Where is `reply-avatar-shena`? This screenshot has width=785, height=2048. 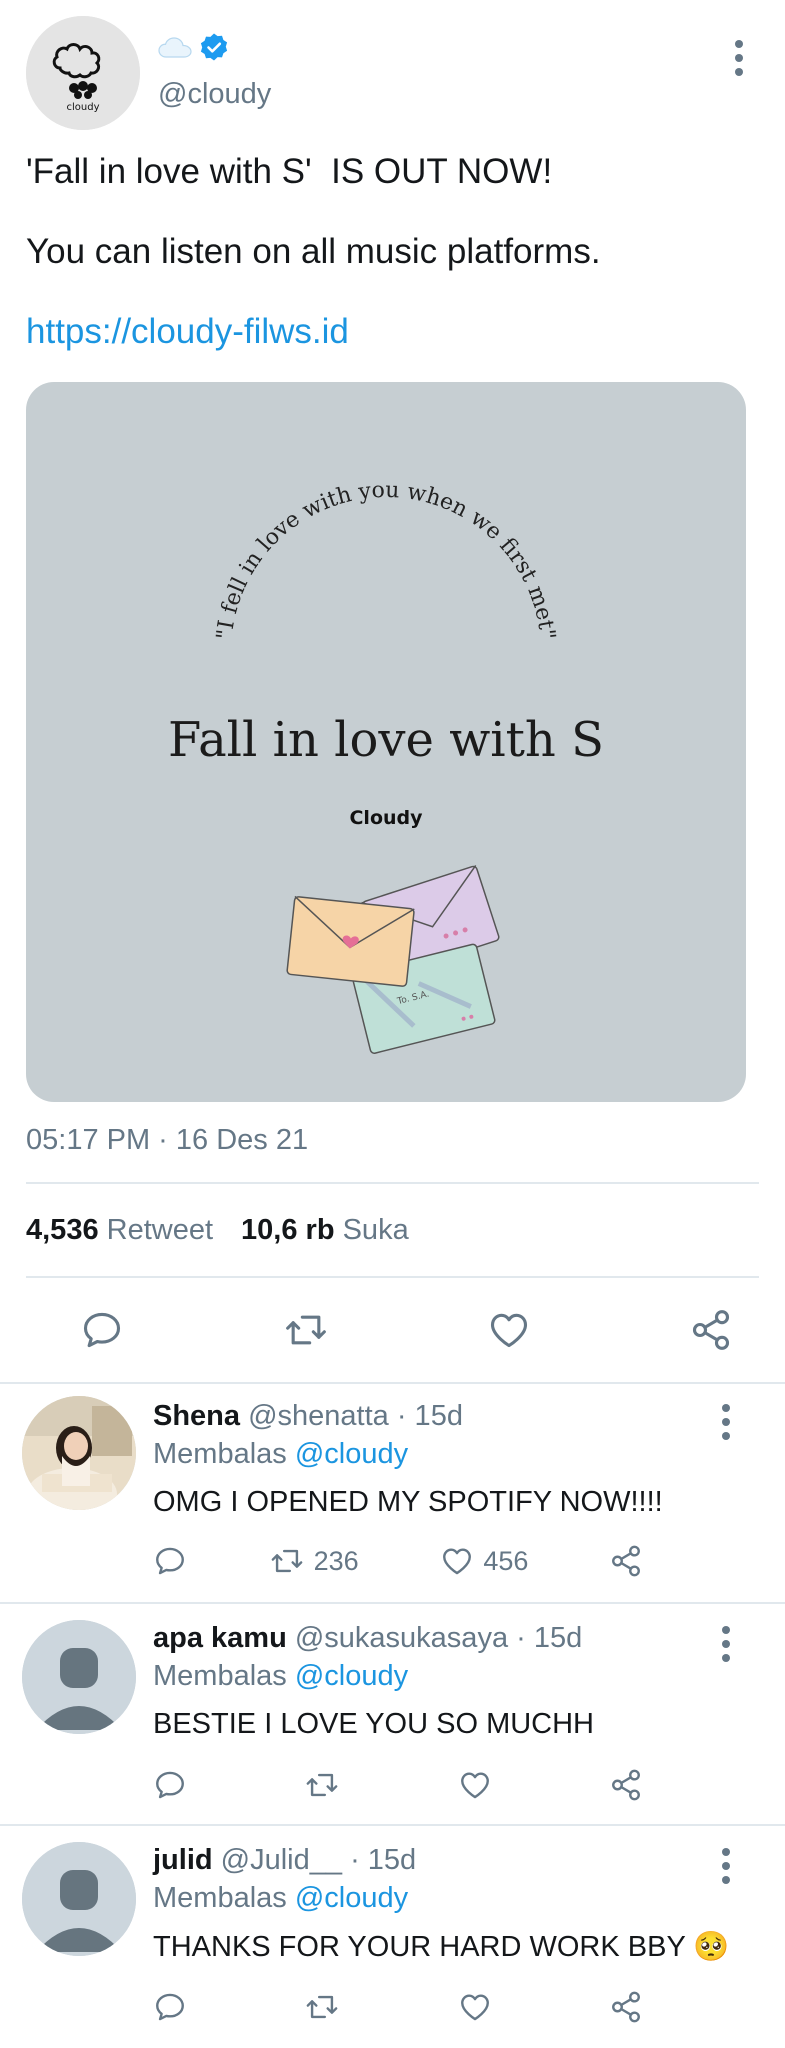 reply-avatar-shena is located at coordinates (79, 1453).